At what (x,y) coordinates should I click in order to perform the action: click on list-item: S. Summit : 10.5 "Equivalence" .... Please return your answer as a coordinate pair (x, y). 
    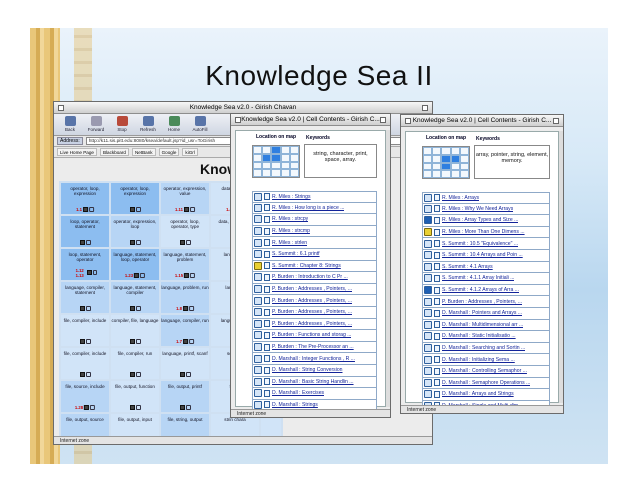
    Looking at the image, I should click on (486, 244).